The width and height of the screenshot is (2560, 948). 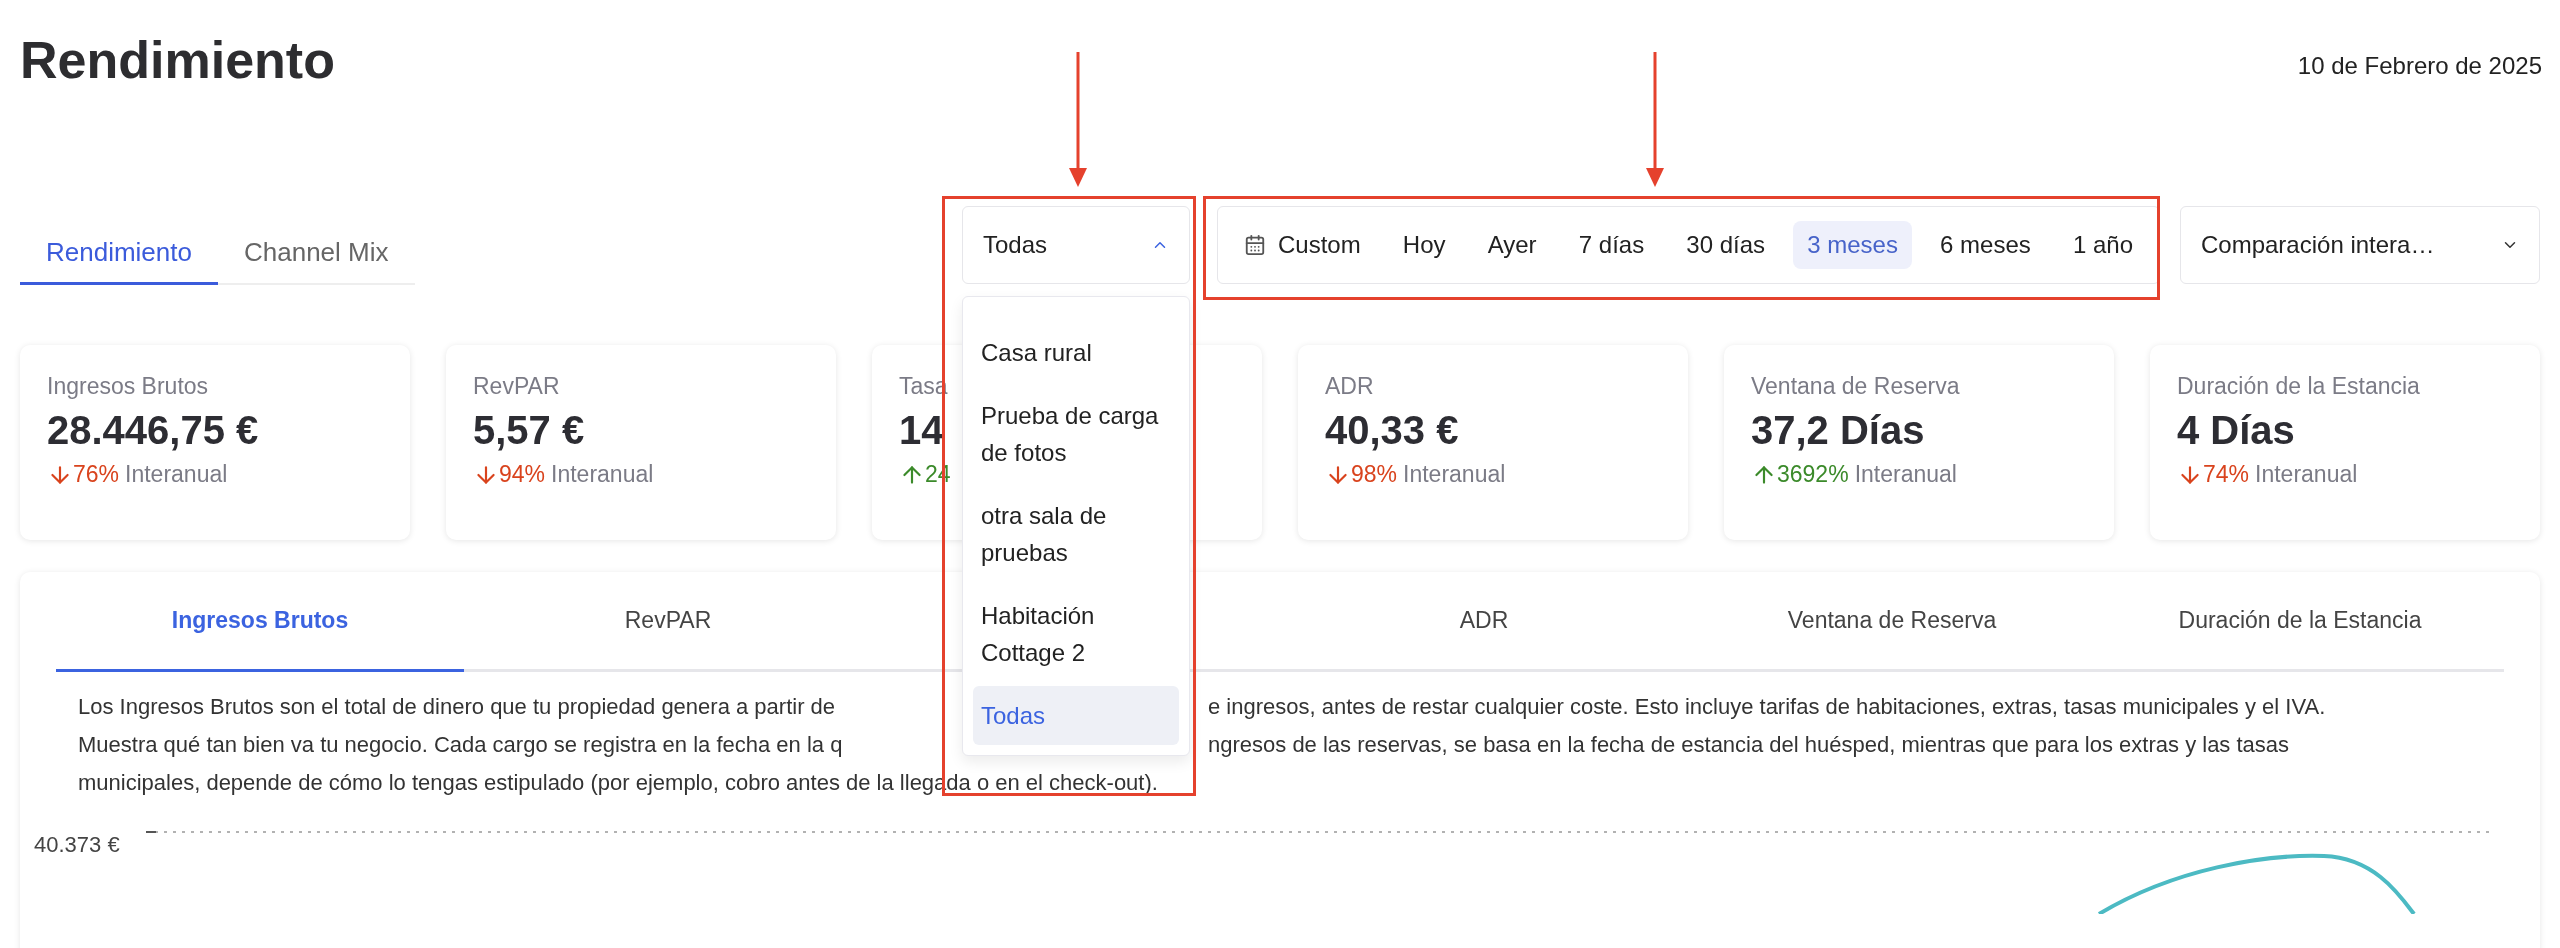 I want to click on metric-change: 3692%, so click(x=1813, y=474).